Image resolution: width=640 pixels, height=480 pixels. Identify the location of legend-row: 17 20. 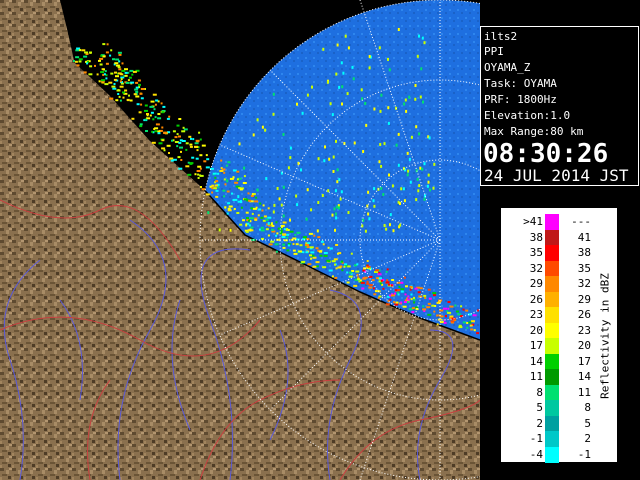
(551, 346).